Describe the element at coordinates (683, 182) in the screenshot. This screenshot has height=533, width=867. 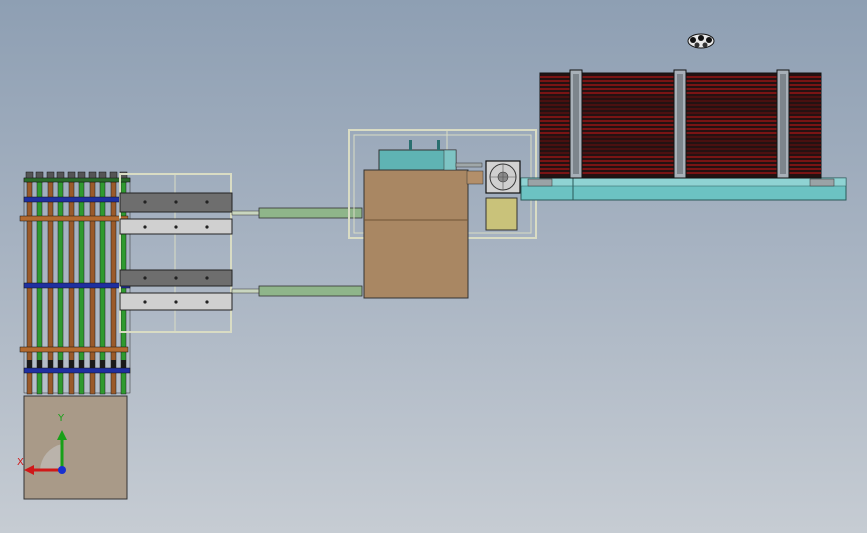
I see `rail-top` at that location.